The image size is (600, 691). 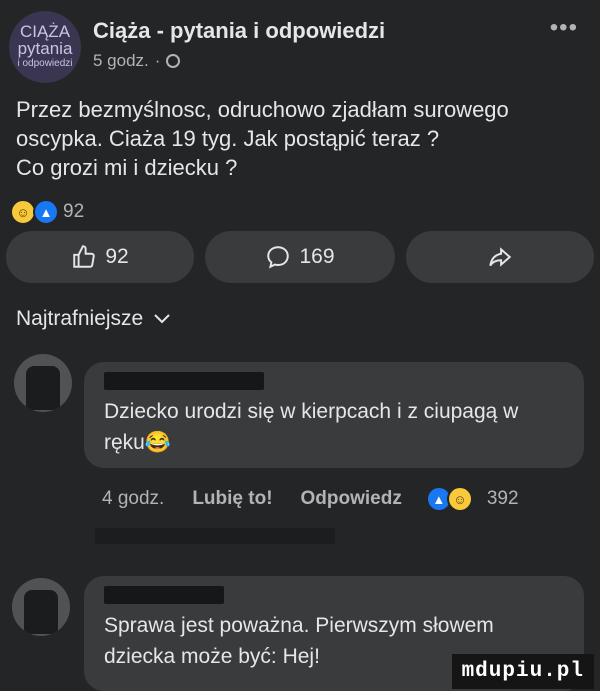 I want to click on share-icon, so click(x=500, y=257).